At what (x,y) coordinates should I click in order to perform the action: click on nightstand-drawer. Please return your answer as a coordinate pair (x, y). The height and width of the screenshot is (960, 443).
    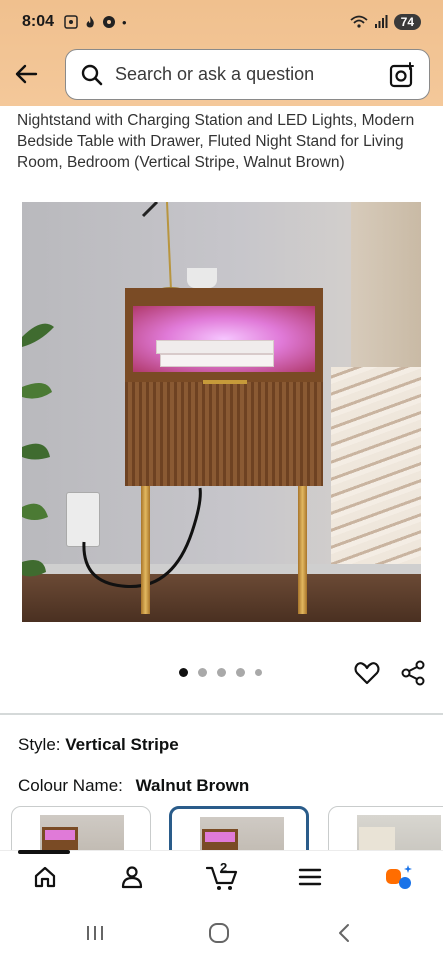
    Looking at the image, I should click on (224, 432).